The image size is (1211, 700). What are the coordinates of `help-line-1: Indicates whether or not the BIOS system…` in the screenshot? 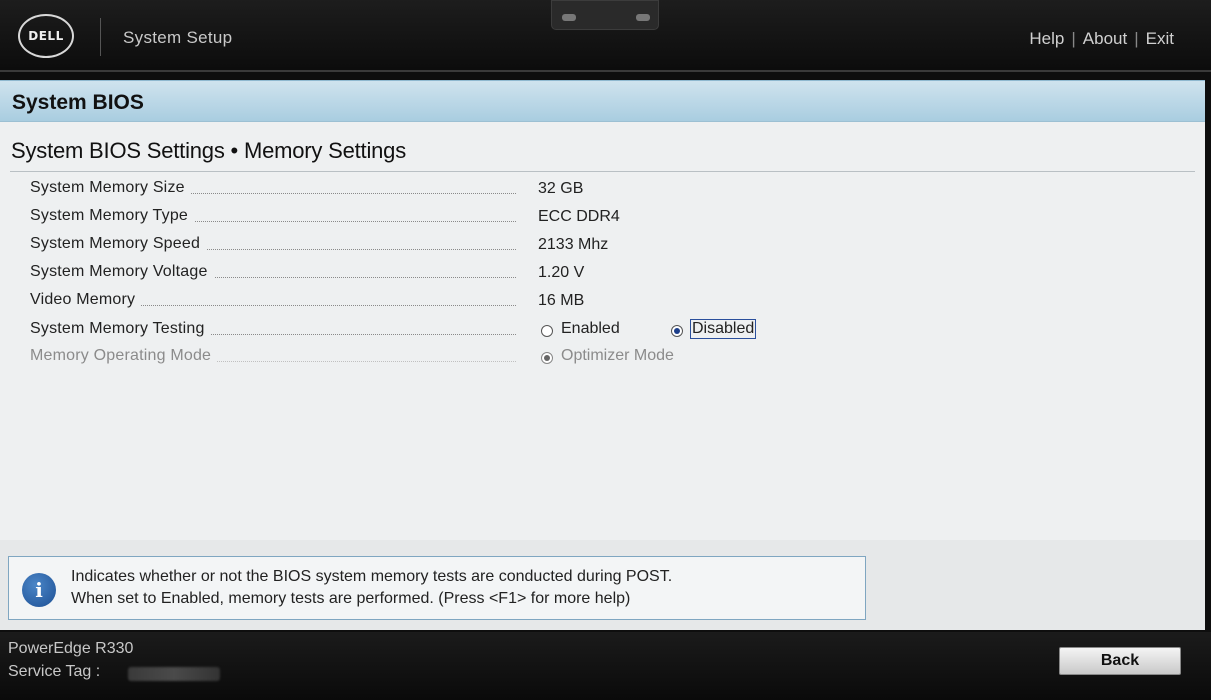 It's located at (372, 576).